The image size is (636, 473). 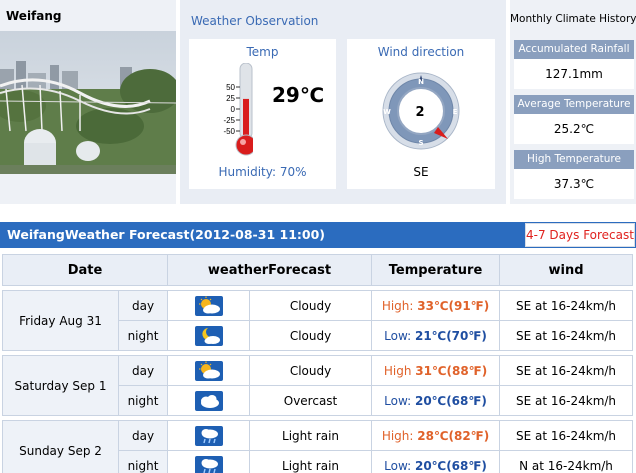 I want to click on observation-title: Weather Observation, so click(x=255, y=21).